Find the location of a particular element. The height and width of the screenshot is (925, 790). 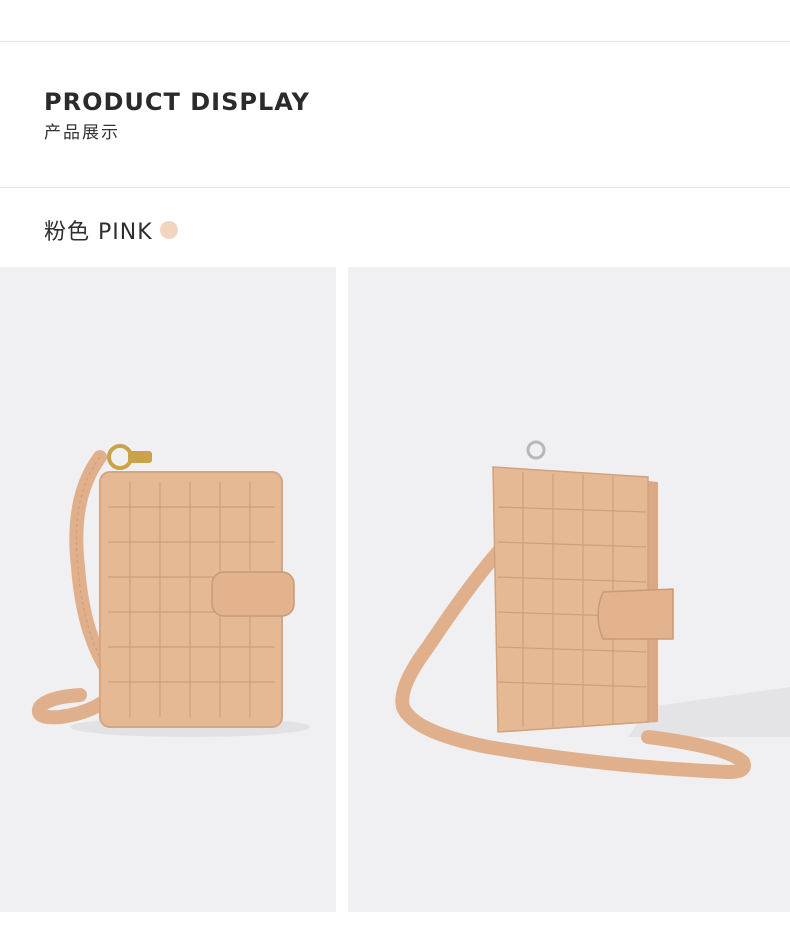

color-swatch is located at coordinates (169, 230).